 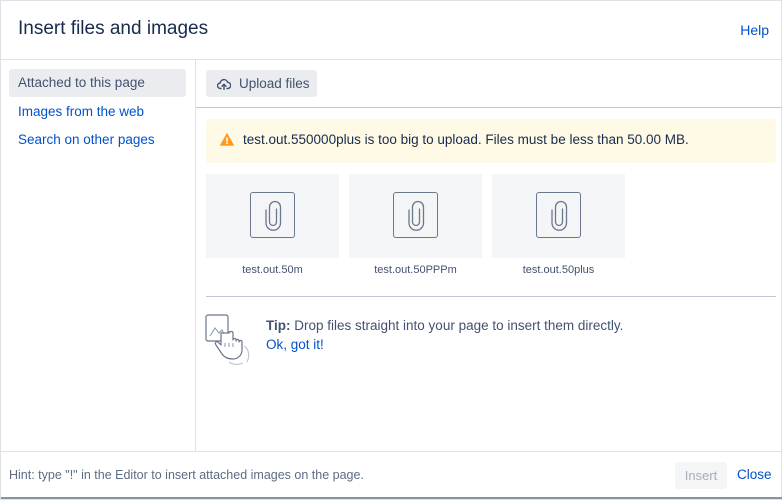 I want to click on upload-files-label: Upload files, so click(x=274, y=83).